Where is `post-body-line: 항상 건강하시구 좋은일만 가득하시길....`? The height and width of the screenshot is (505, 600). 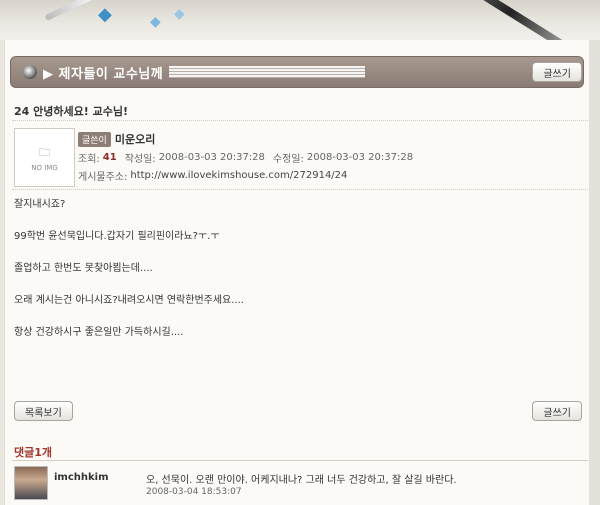 post-body-line: 항상 건강하시구 좋은일만 가득하시길.... is located at coordinates (99, 332).